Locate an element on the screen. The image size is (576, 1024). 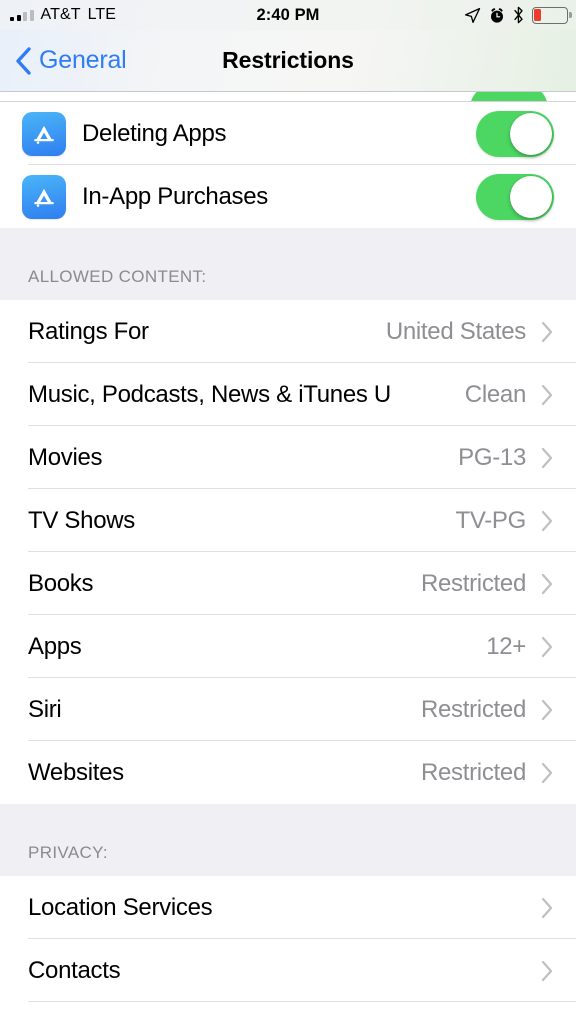
row-value: United States is located at coordinates (455, 331).